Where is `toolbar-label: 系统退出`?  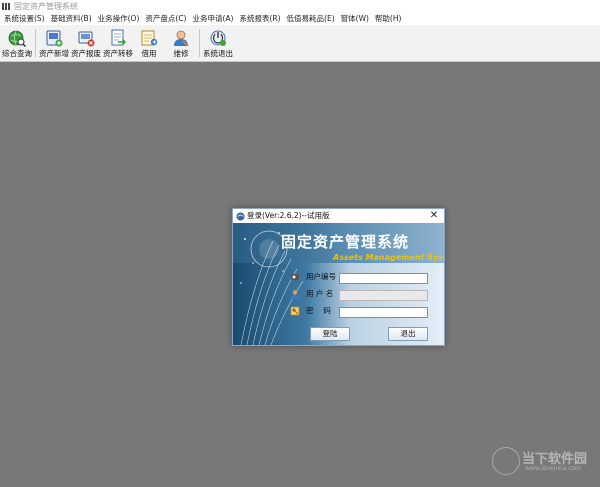 toolbar-label: 系统退出 is located at coordinates (218, 53).